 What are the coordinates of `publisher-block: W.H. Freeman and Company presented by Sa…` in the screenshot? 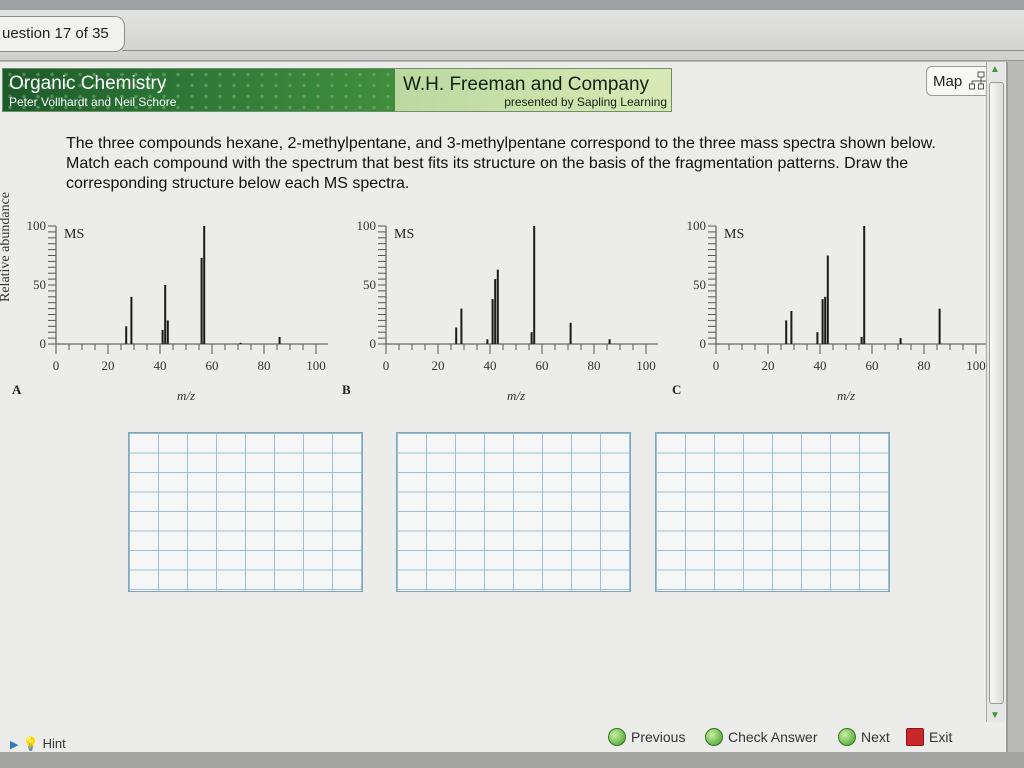 It's located at (533, 90).